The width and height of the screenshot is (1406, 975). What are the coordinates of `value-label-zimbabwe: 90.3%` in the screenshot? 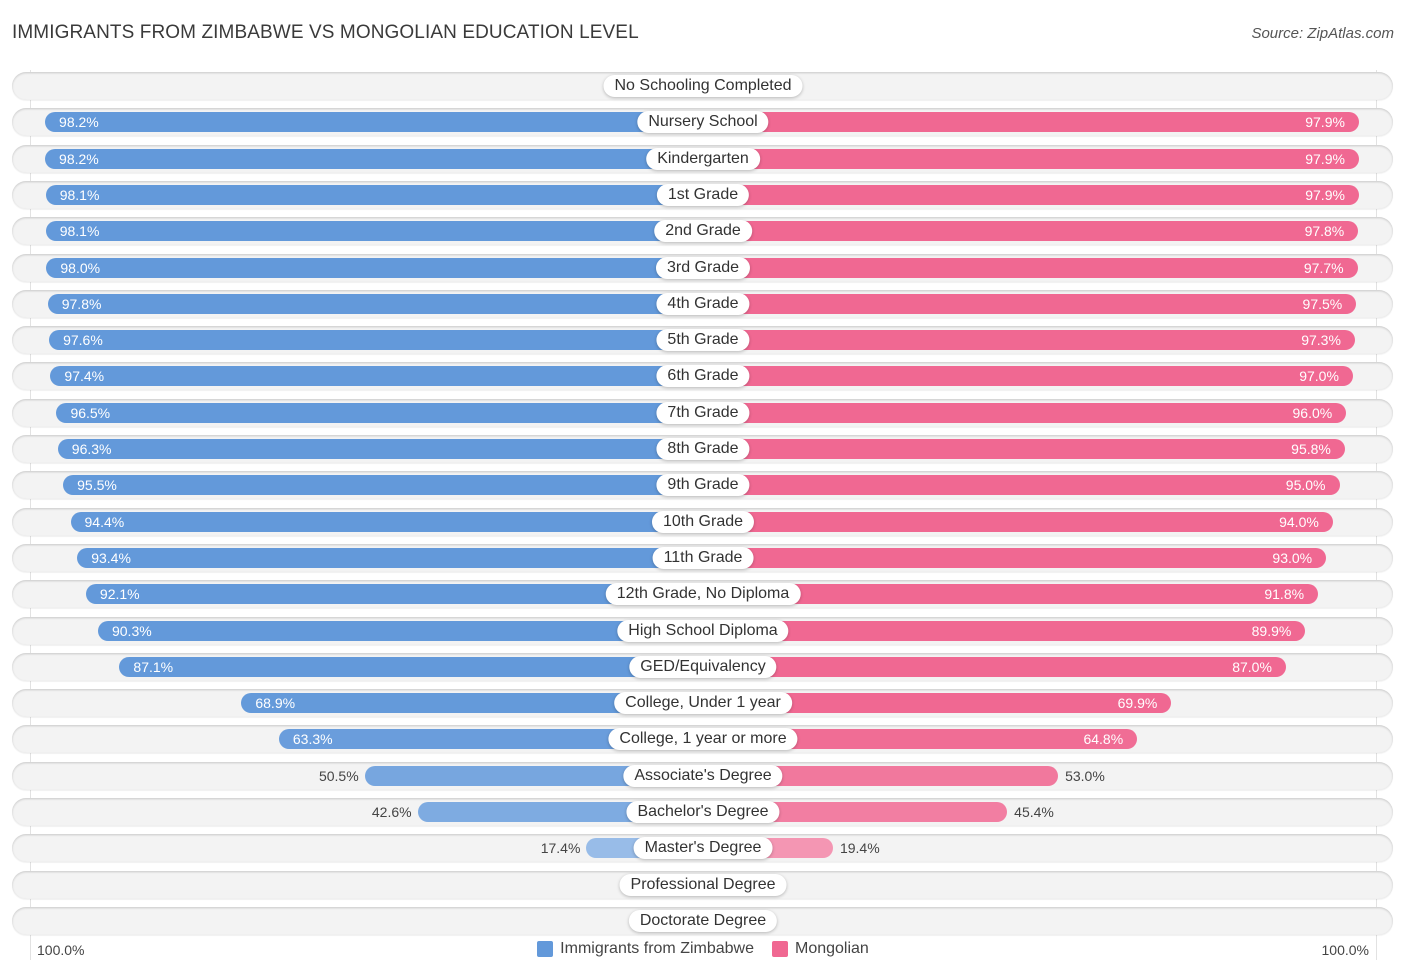 It's located at (131, 630).